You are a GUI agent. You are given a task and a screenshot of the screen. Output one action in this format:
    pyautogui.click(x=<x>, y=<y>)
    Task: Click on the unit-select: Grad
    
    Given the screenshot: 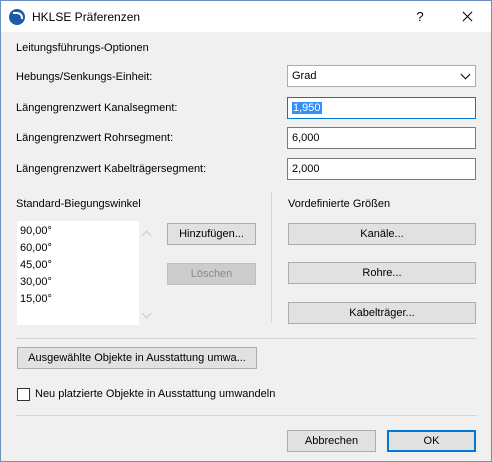 What is the action you would take?
    pyautogui.click(x=381, y=76)
    